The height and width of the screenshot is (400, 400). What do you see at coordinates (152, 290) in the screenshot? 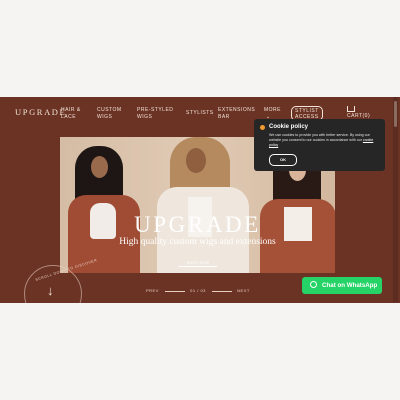
I see `slider-prev-button: PREV` at bounding box center [152, 290].